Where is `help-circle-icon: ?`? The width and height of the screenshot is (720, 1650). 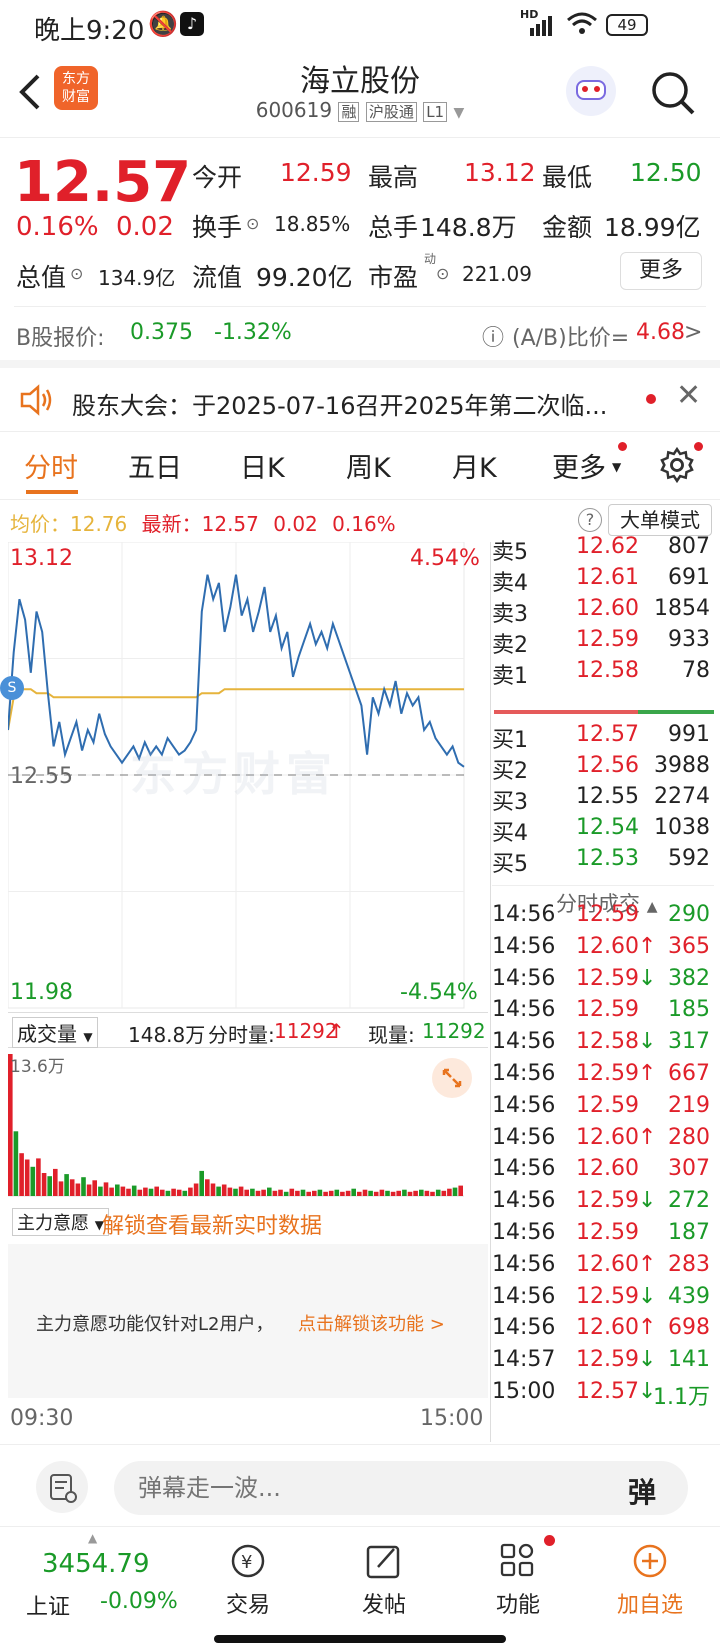
help-circle-icon: ? is located at coordinates (590, 520).